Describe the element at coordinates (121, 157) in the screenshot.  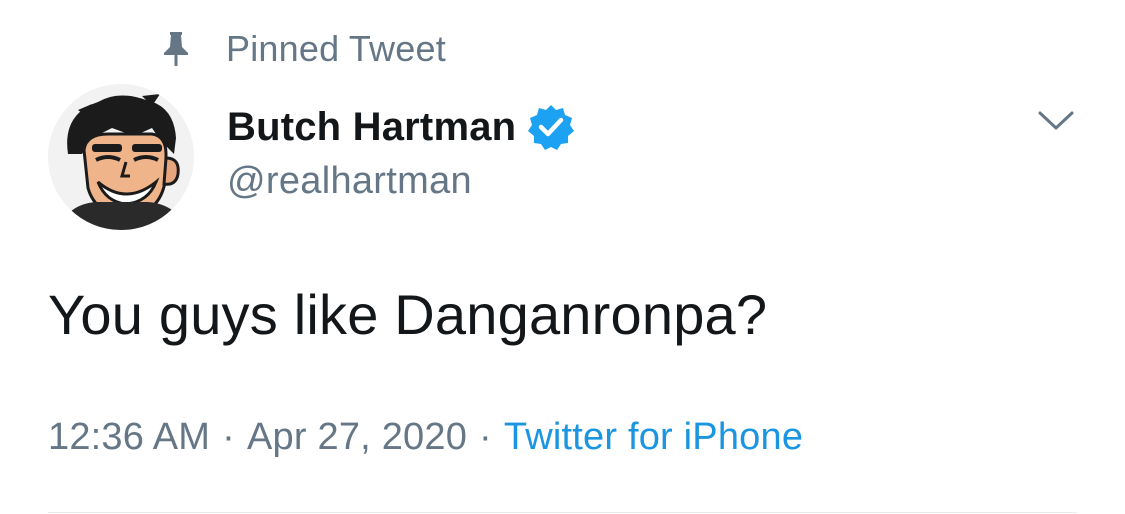
I see `avatar` at that location.